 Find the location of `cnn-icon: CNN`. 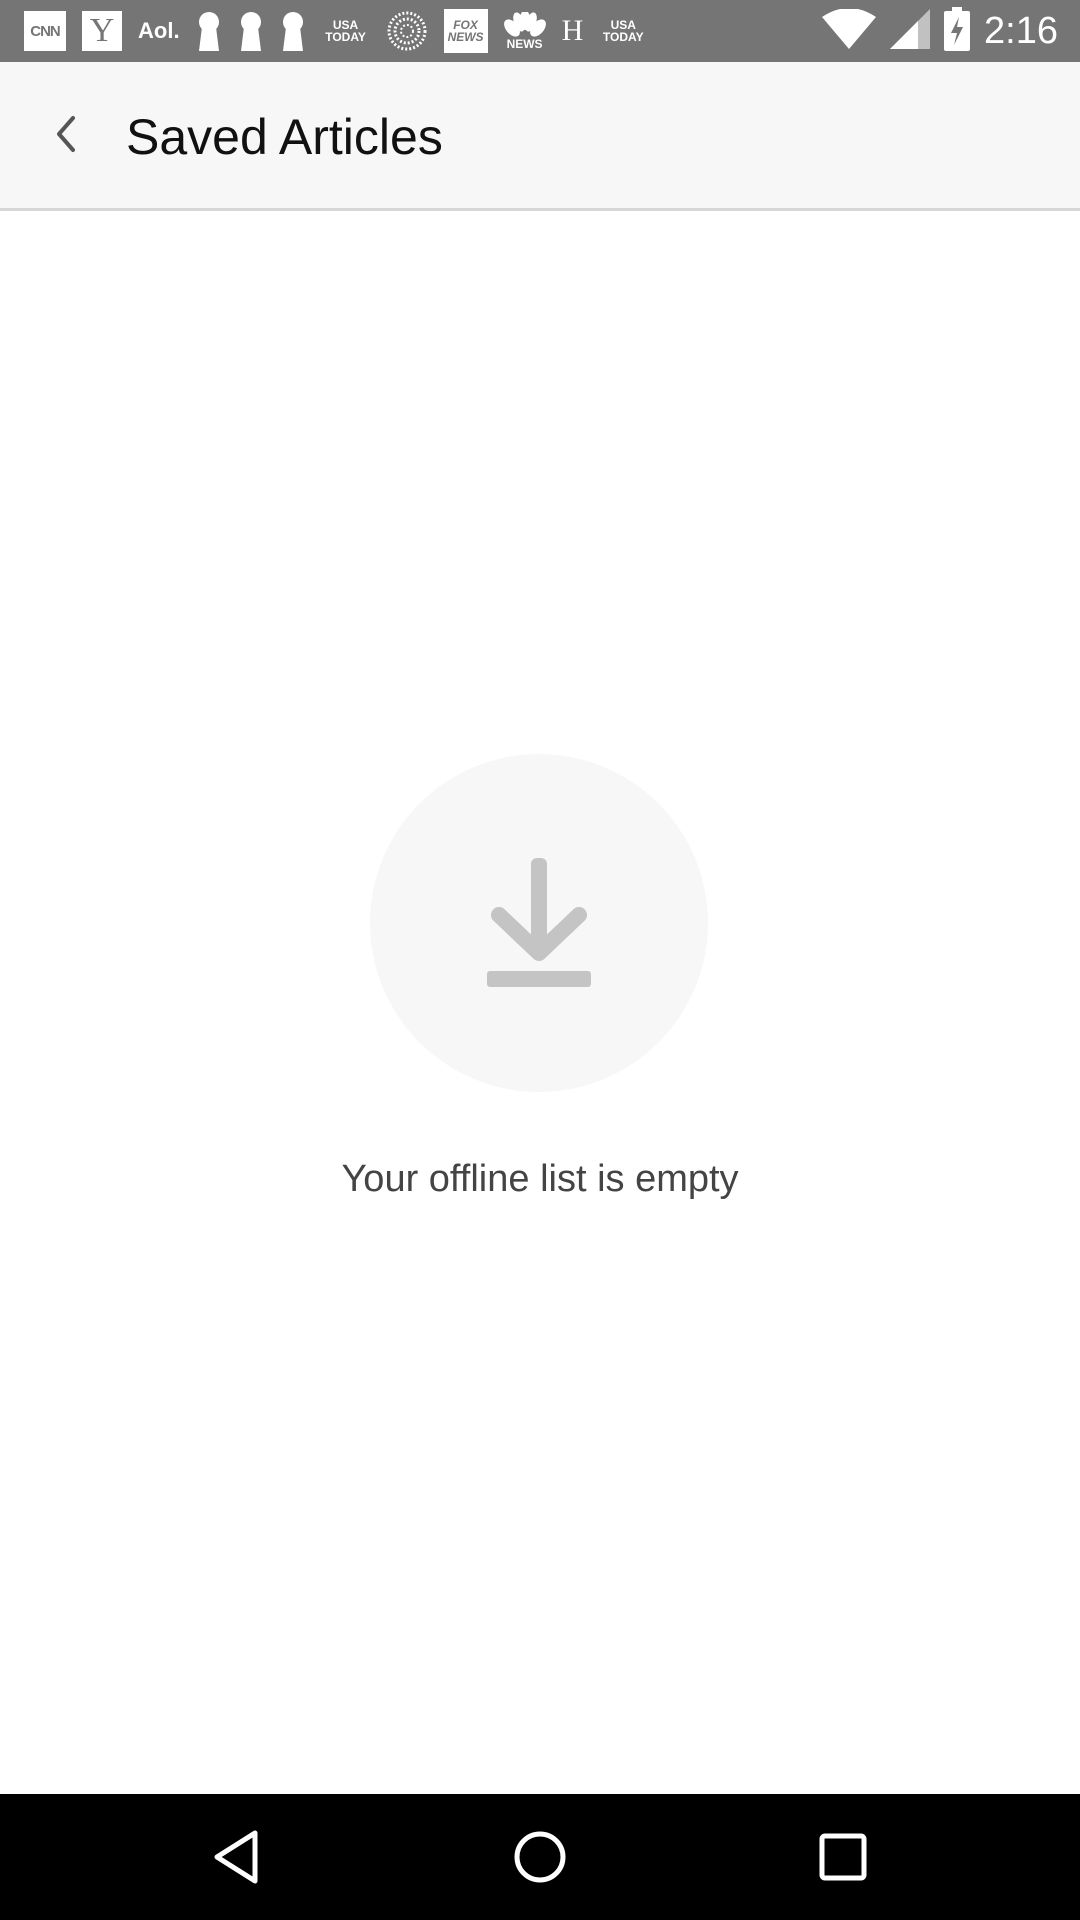

cnn-icon: CNN is located at coordinates (45, 31).